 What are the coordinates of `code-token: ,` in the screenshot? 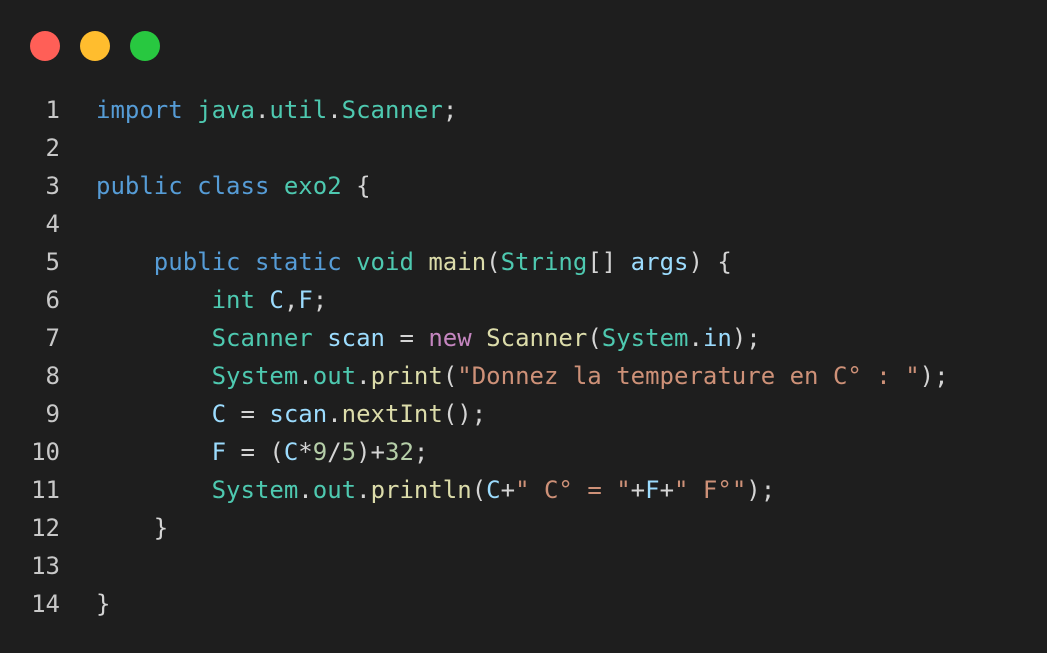 It's located at (291, 300).